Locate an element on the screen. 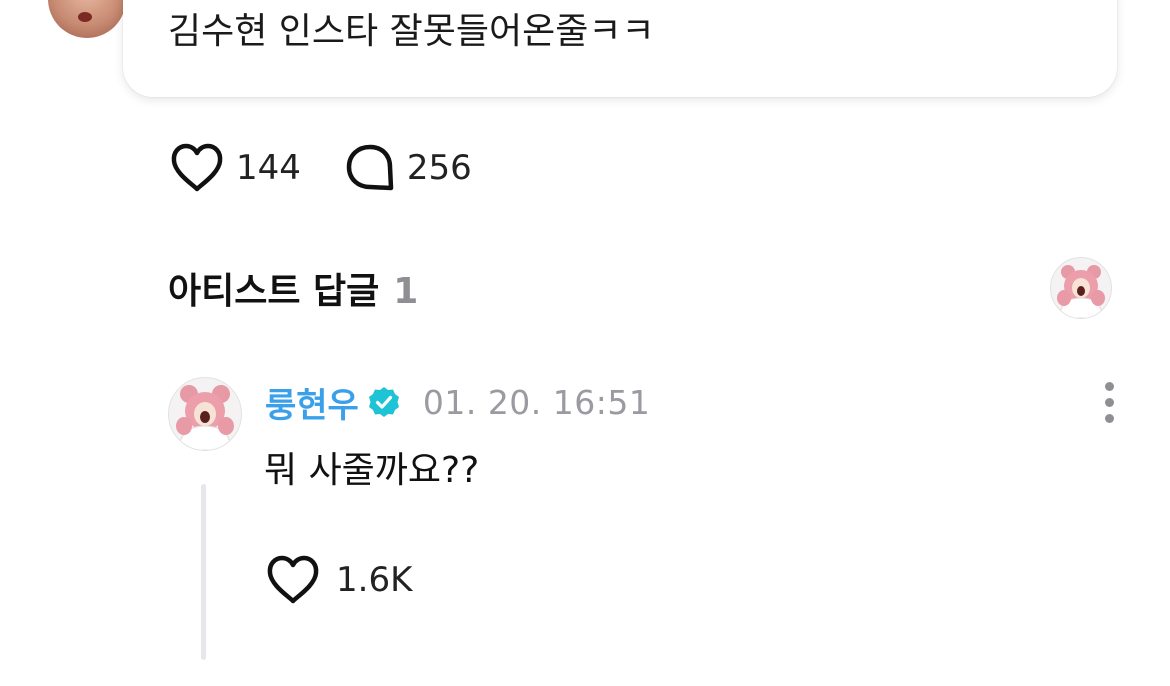 This screenshot has height=686, width=1170. reply-author-avatar is located at coordinates (205, 414).